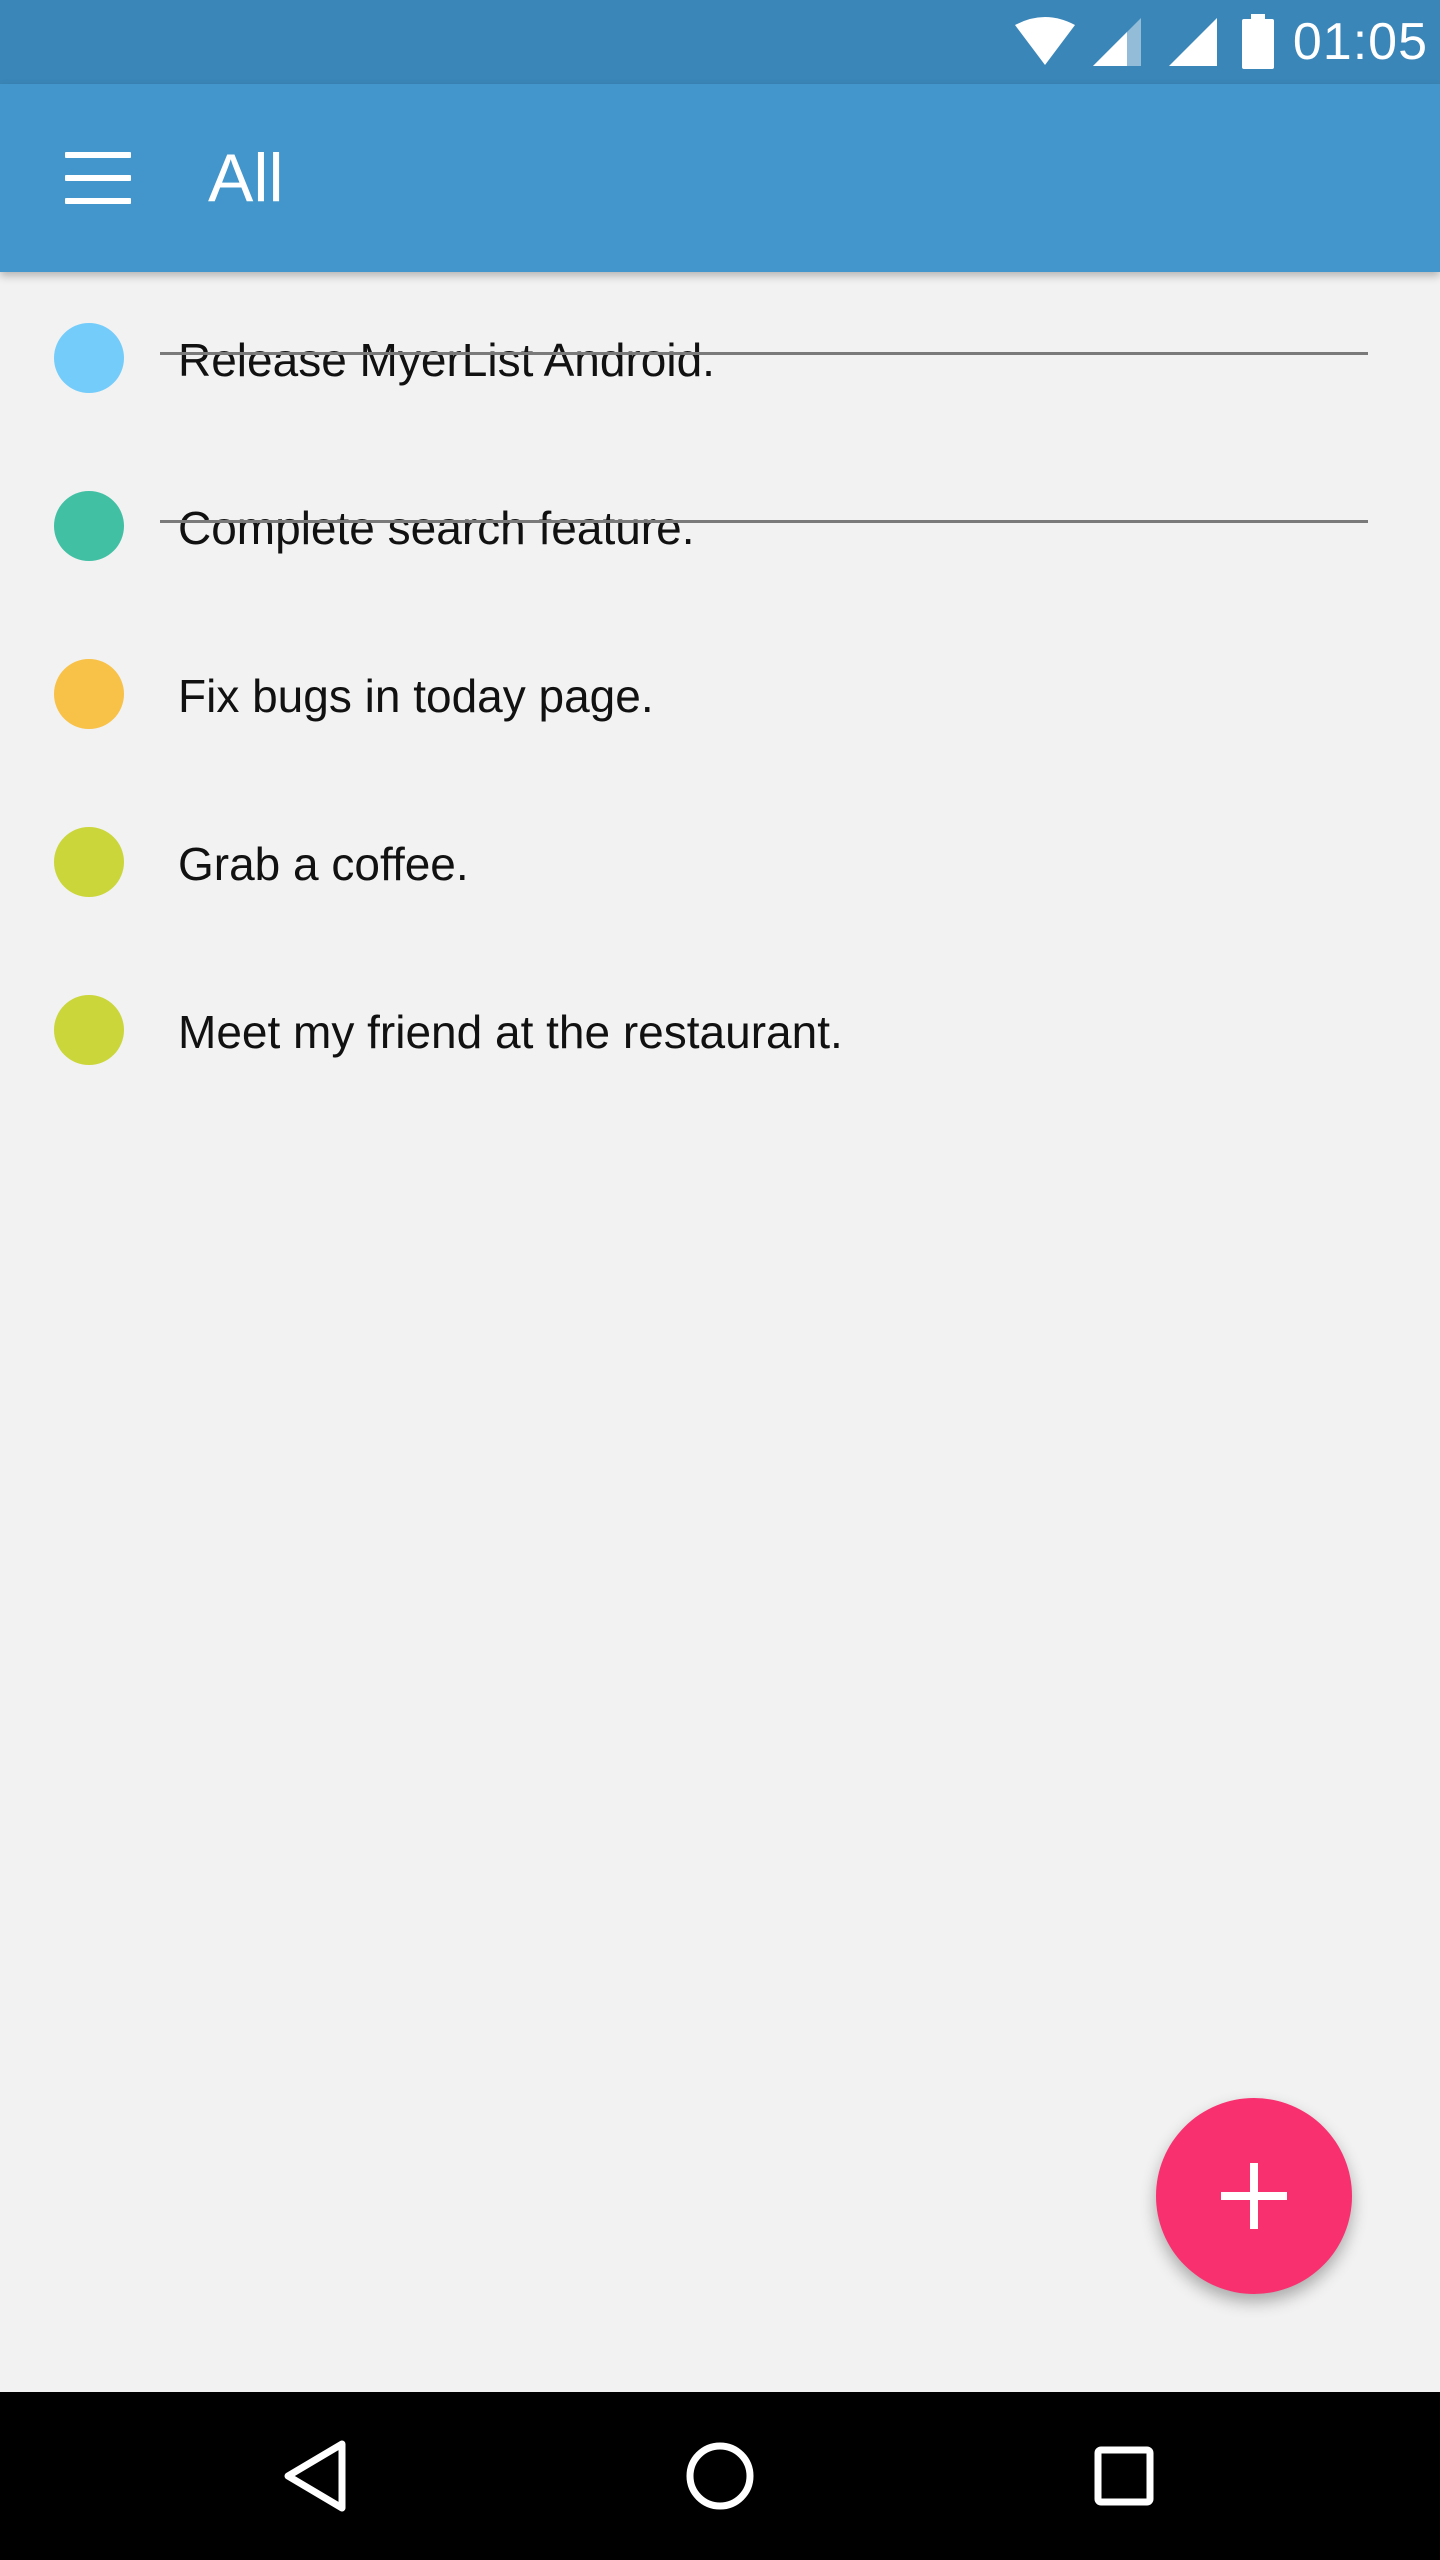 This screenshot has width=1440, height=2560. I want to click on page-title: All, so click(246, 178).